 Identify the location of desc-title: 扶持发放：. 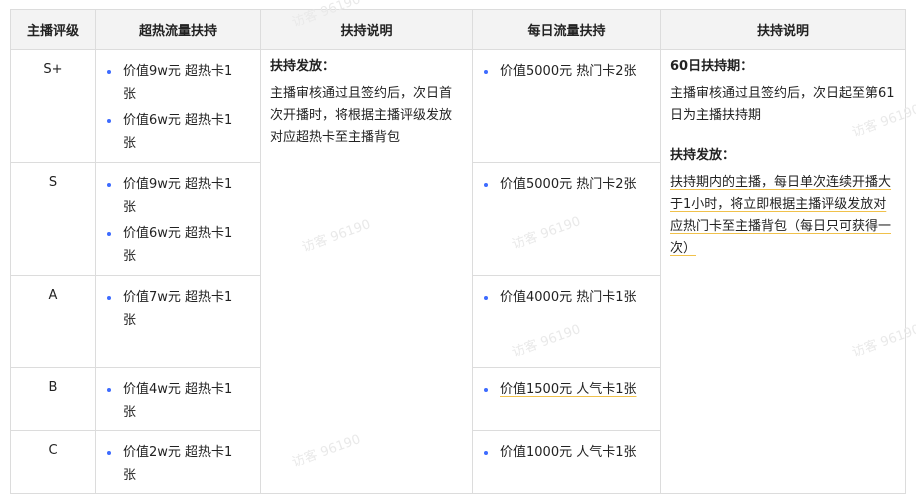
(303, 66).